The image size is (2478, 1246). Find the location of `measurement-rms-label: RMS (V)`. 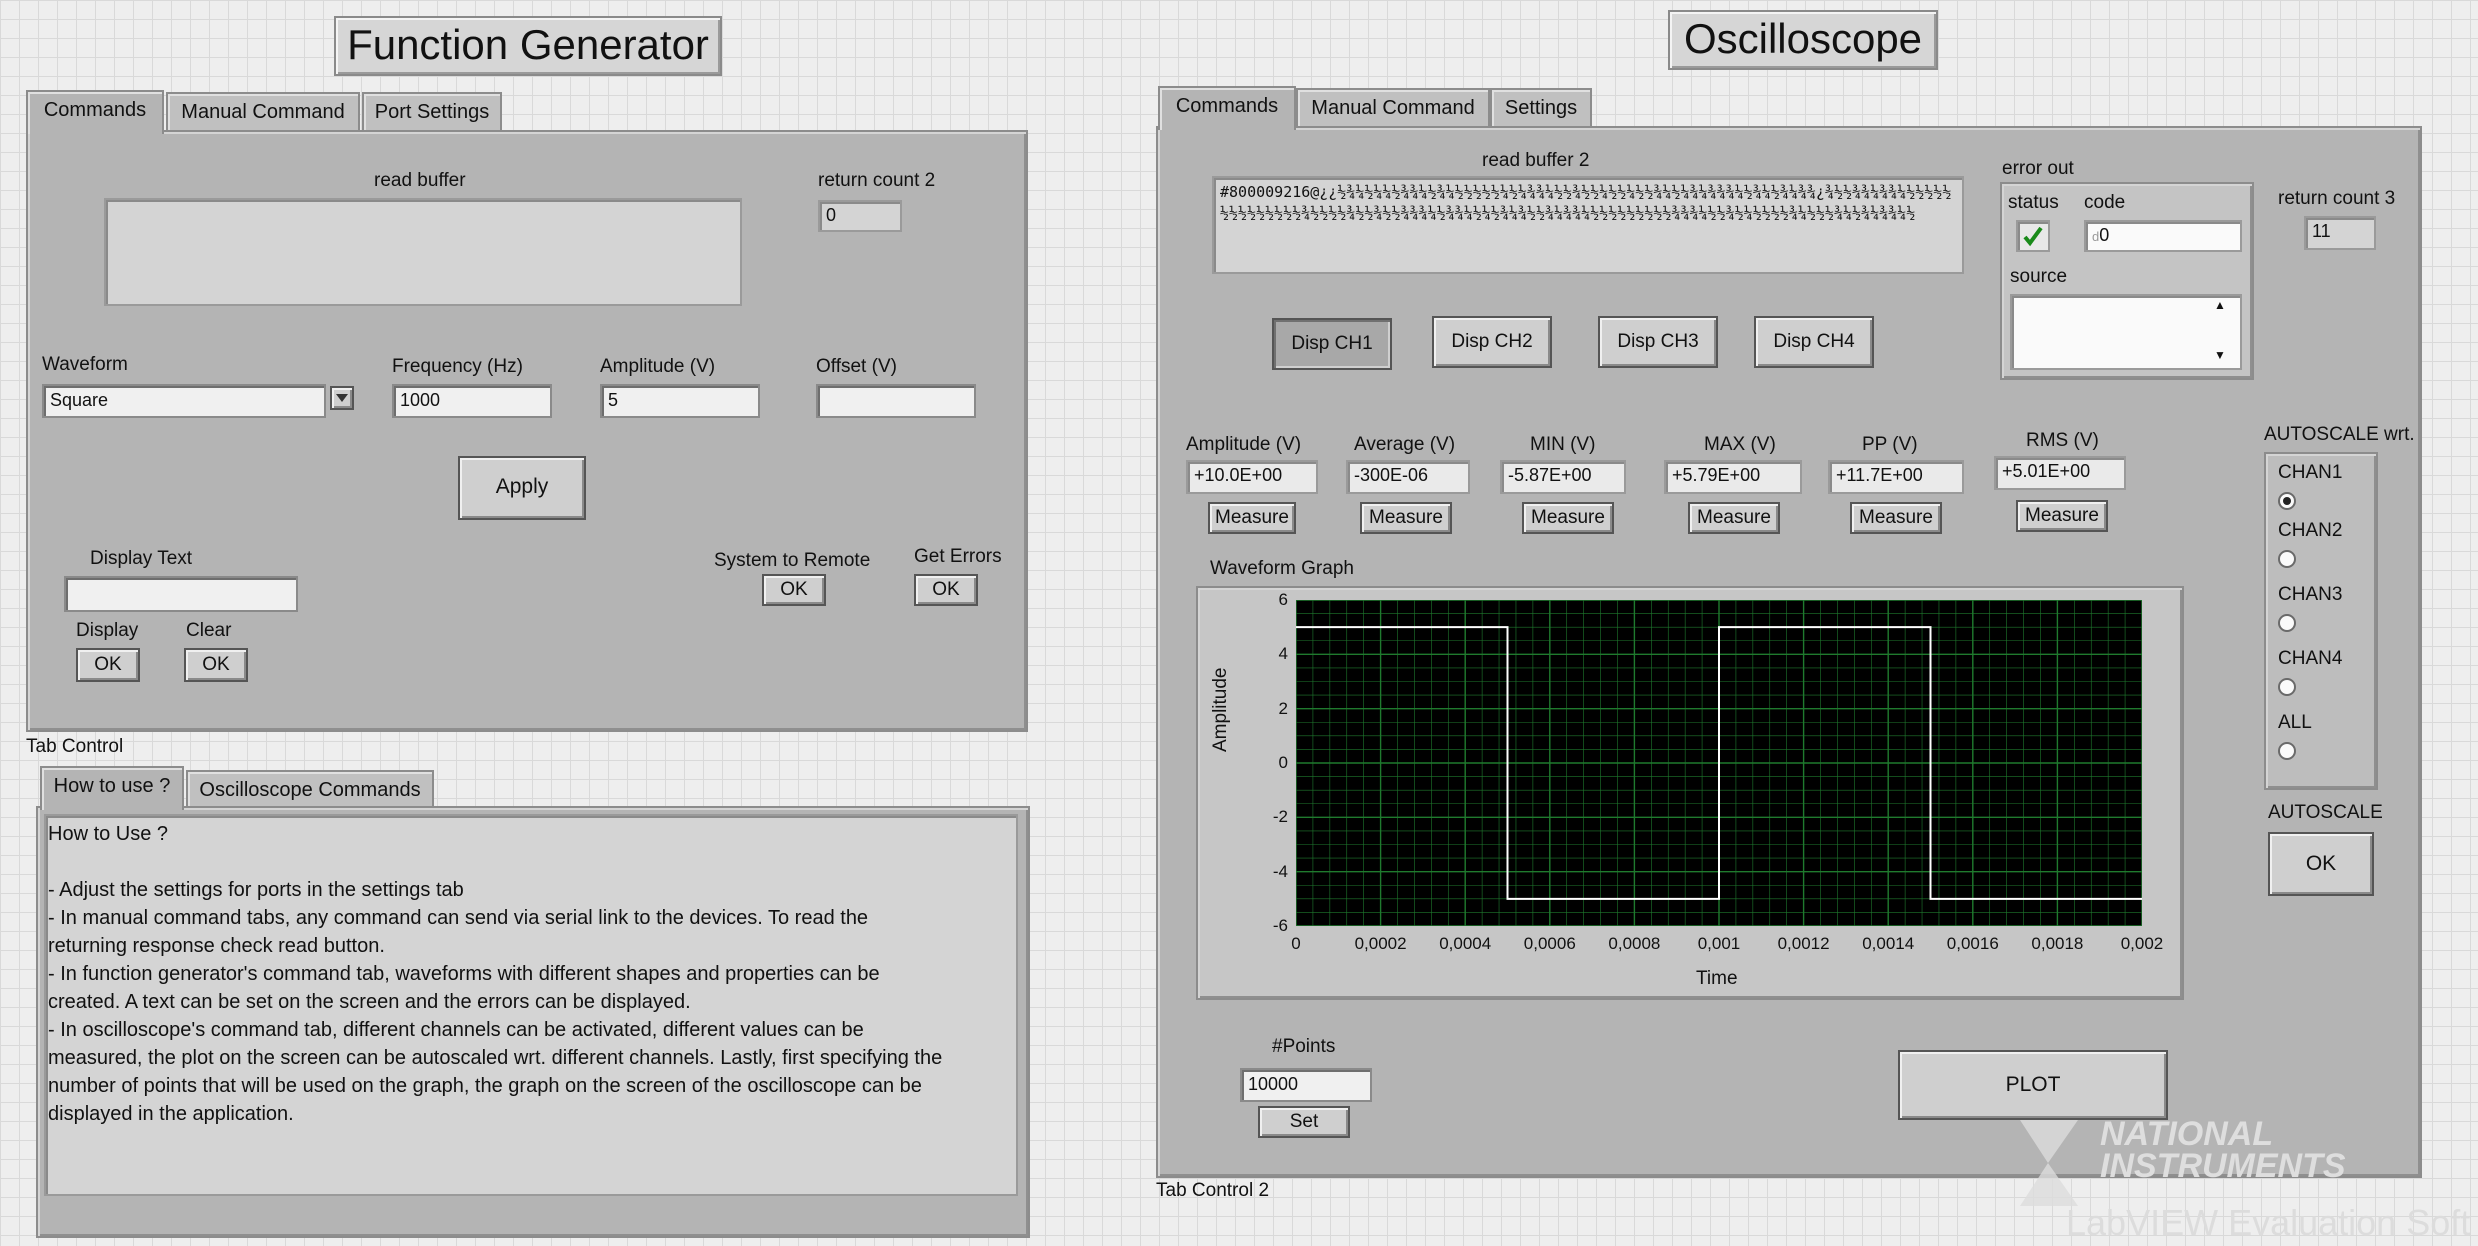

measurement-rms-label: RMS (V) is located at coordinates (2062, 440).